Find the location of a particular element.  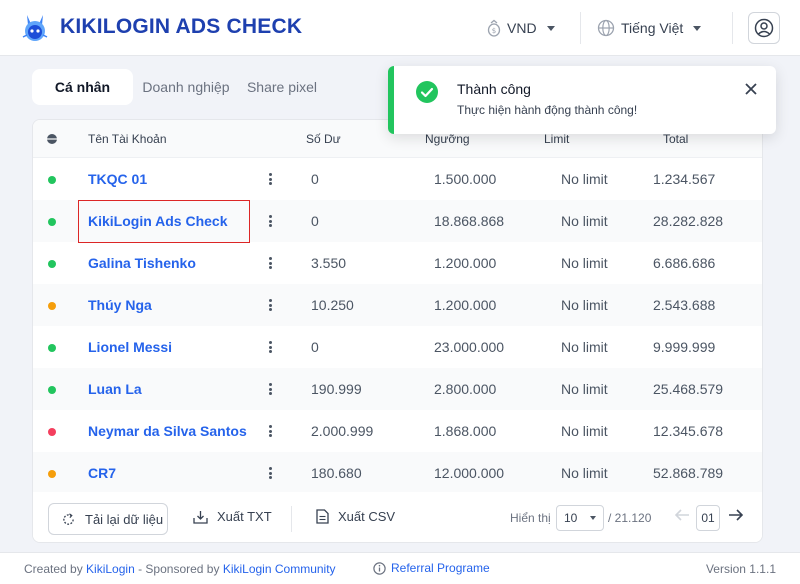

threshold-cell: 1.500.000 is located at coordinates (465, 179).